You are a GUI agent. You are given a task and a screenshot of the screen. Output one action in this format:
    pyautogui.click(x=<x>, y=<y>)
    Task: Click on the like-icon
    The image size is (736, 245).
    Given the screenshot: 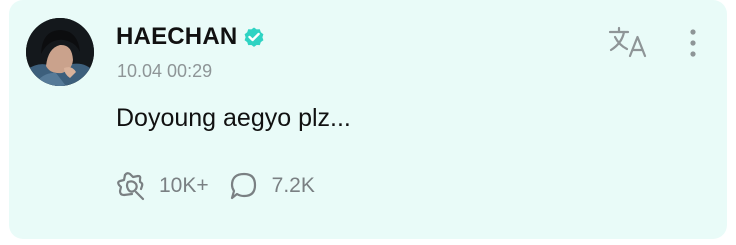 What is the action you would take?
    pyautogui.click(x=131, y=186)
    